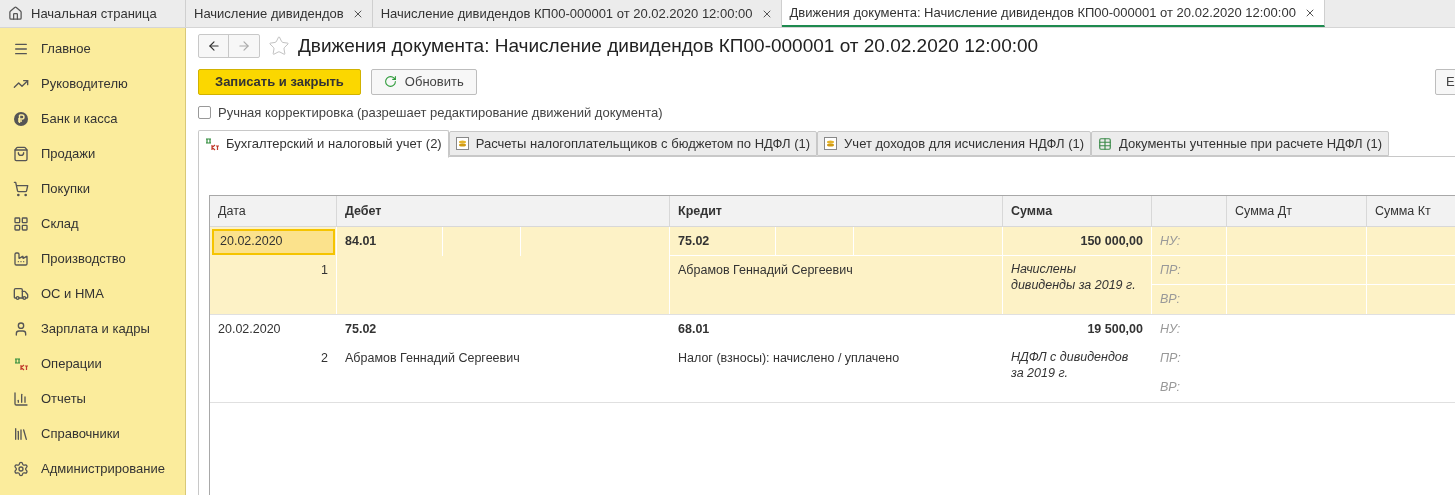 This screenshot has height=495, width=1455. Describe the element at coordinates (423, 81) in the screenshot. I see `refresh-button: Обновить` at that location.